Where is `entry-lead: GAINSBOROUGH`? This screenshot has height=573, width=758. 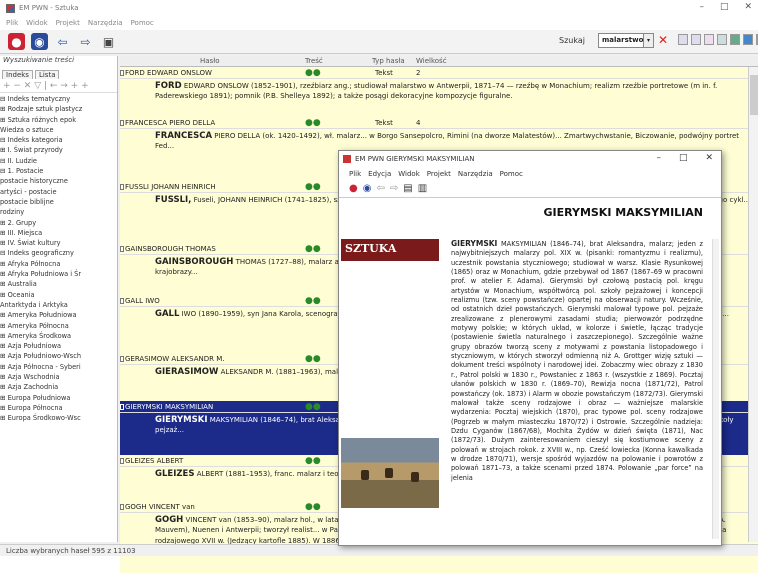
entry-lead: GAINSBOROUGH is located at coordinates (194, 262).